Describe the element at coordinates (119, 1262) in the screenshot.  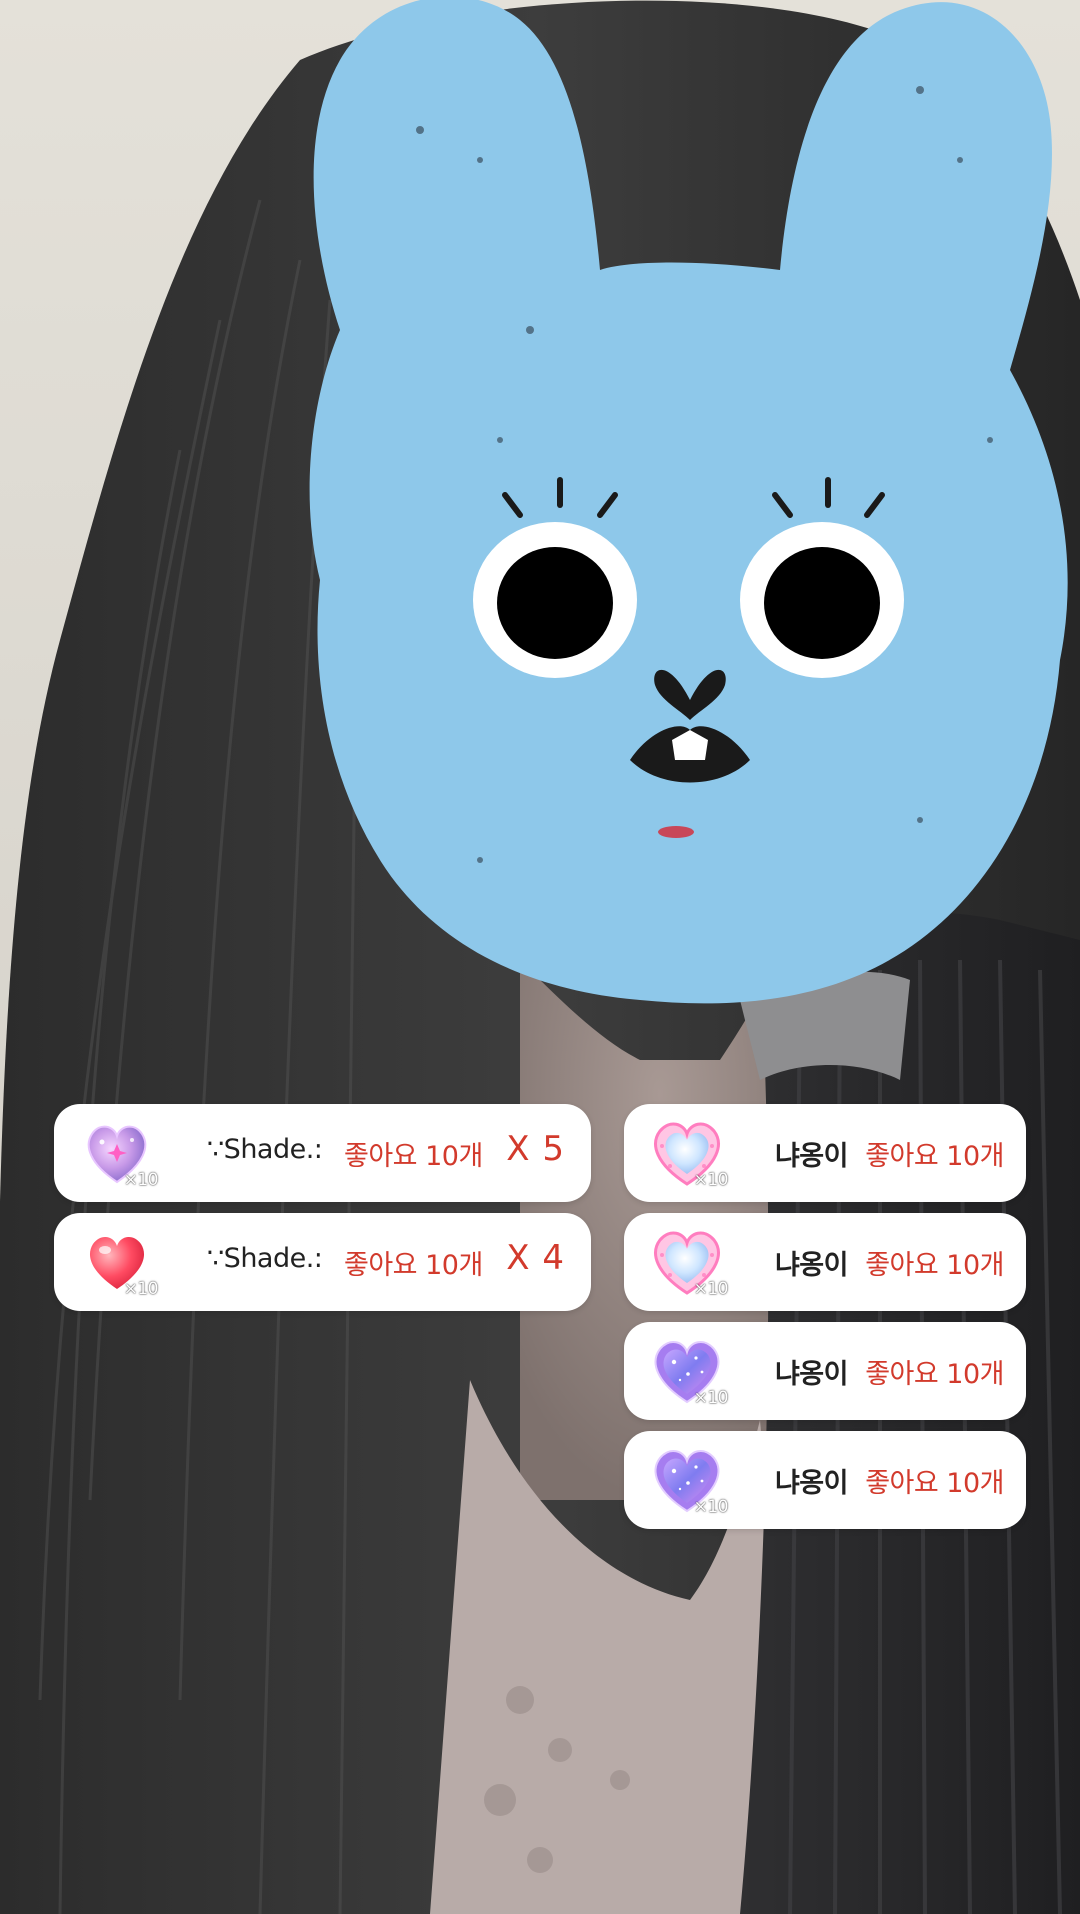
I see `red-heart-icon: ×10` at that location.